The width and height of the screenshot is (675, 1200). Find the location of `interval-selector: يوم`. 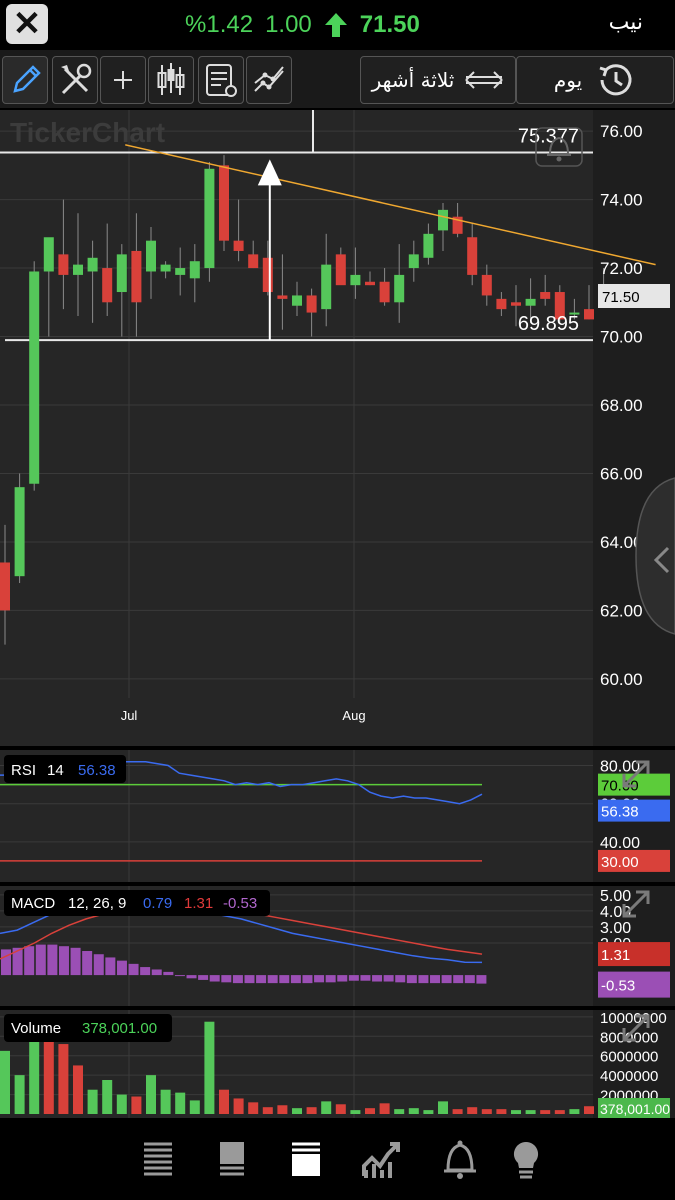

interval-selector: يوم is located at coordinates (595, 80).